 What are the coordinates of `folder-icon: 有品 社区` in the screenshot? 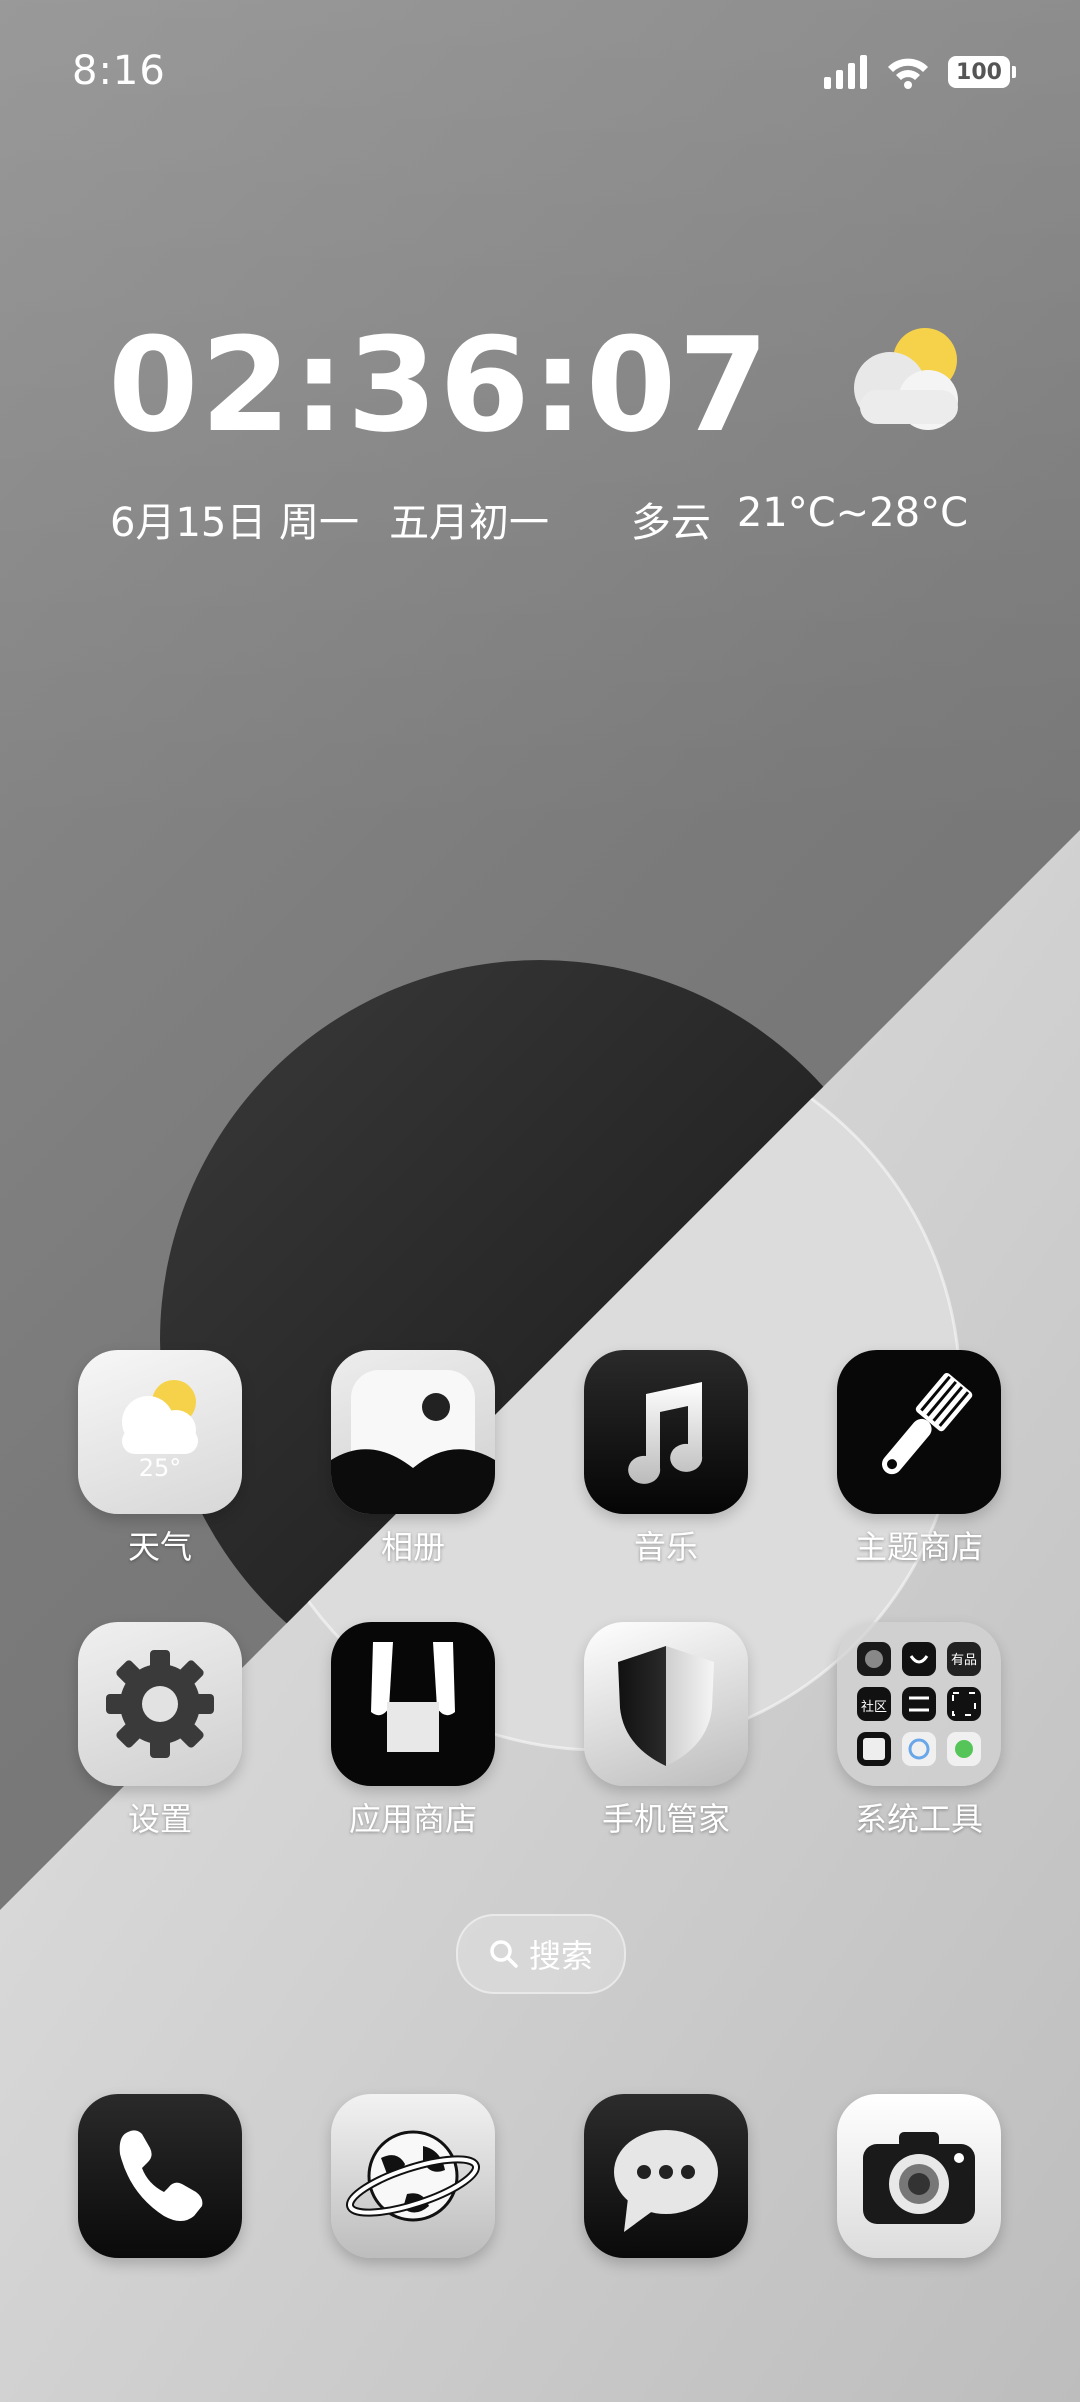 It's located at (919, 1704).